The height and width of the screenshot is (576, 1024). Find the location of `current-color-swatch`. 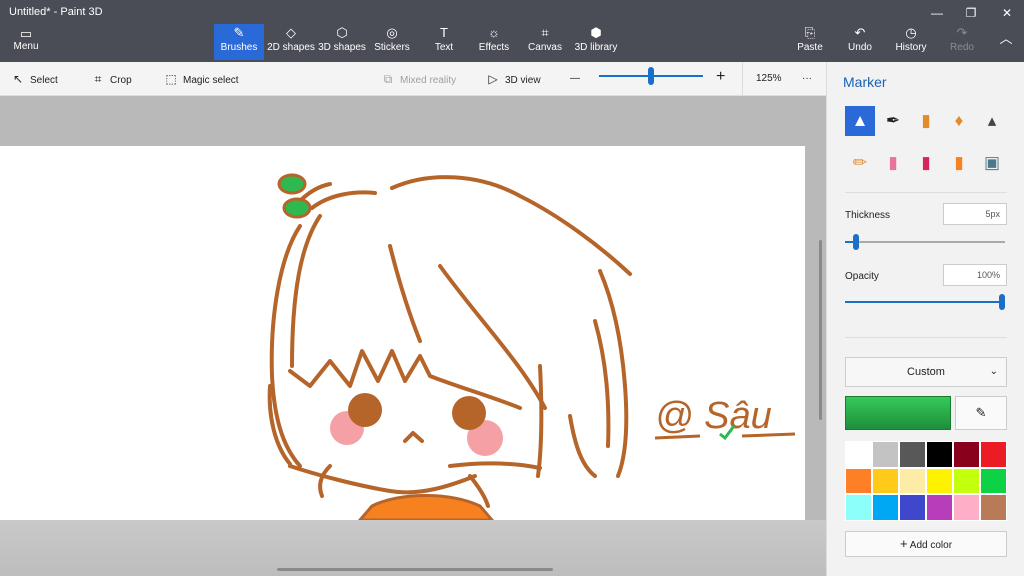

current-color-swatch is located at coordinates (898, 413).